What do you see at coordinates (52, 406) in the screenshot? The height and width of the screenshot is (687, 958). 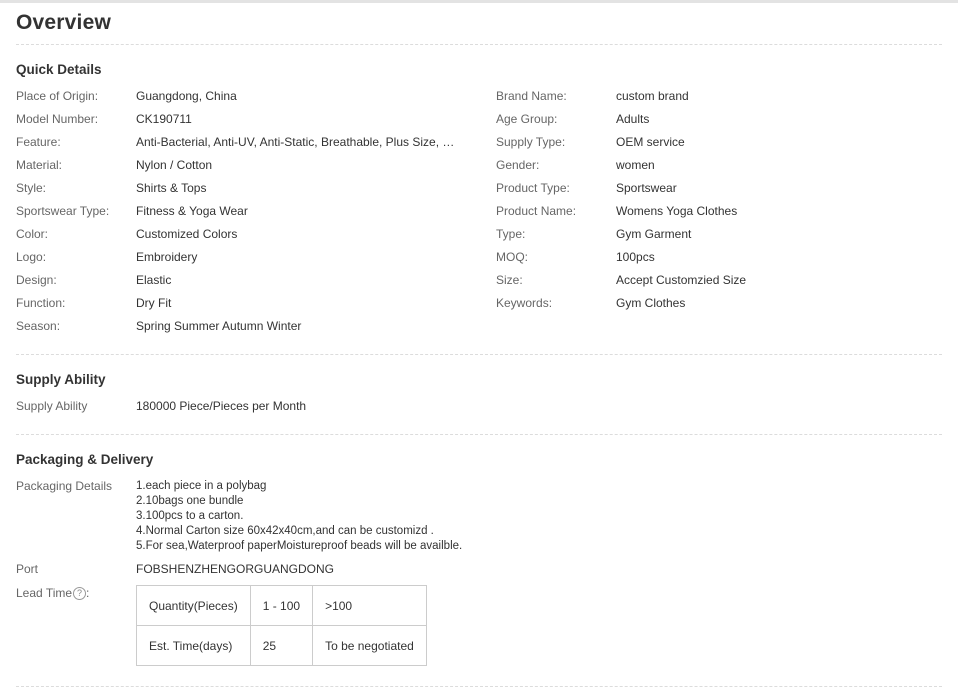 I see `supply-ability-label: Supply Ability` at bounding box center [52, 406].